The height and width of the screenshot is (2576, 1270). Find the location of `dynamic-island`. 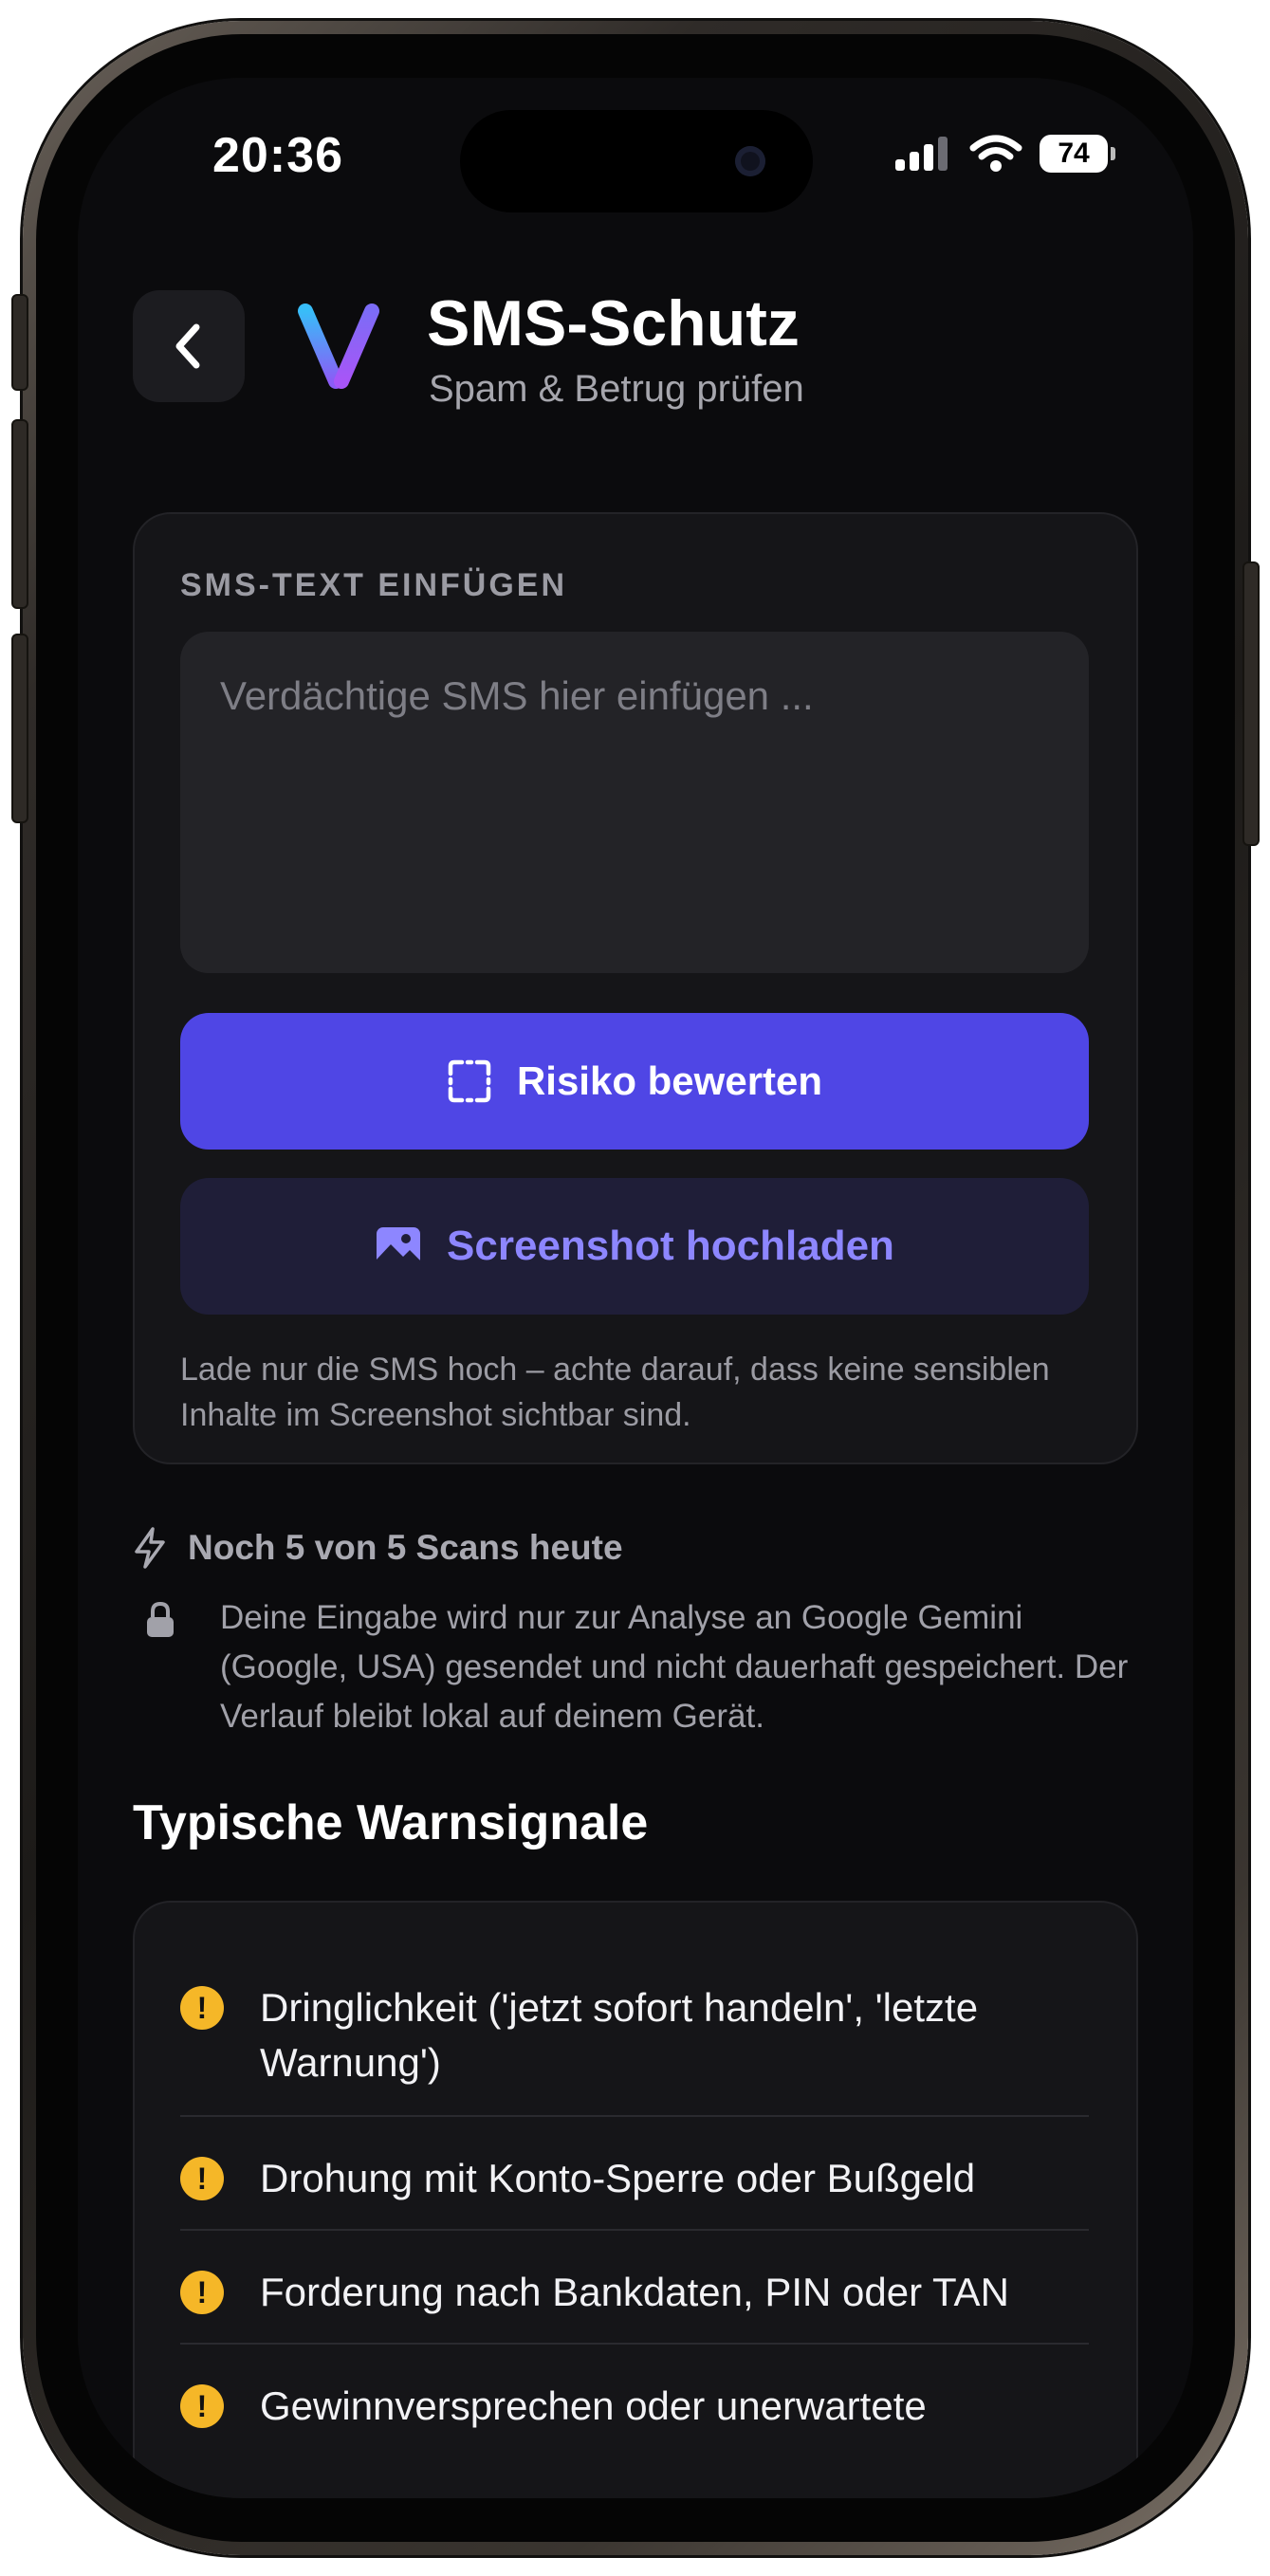

dynamic-island is located at coordinates (636, 161).